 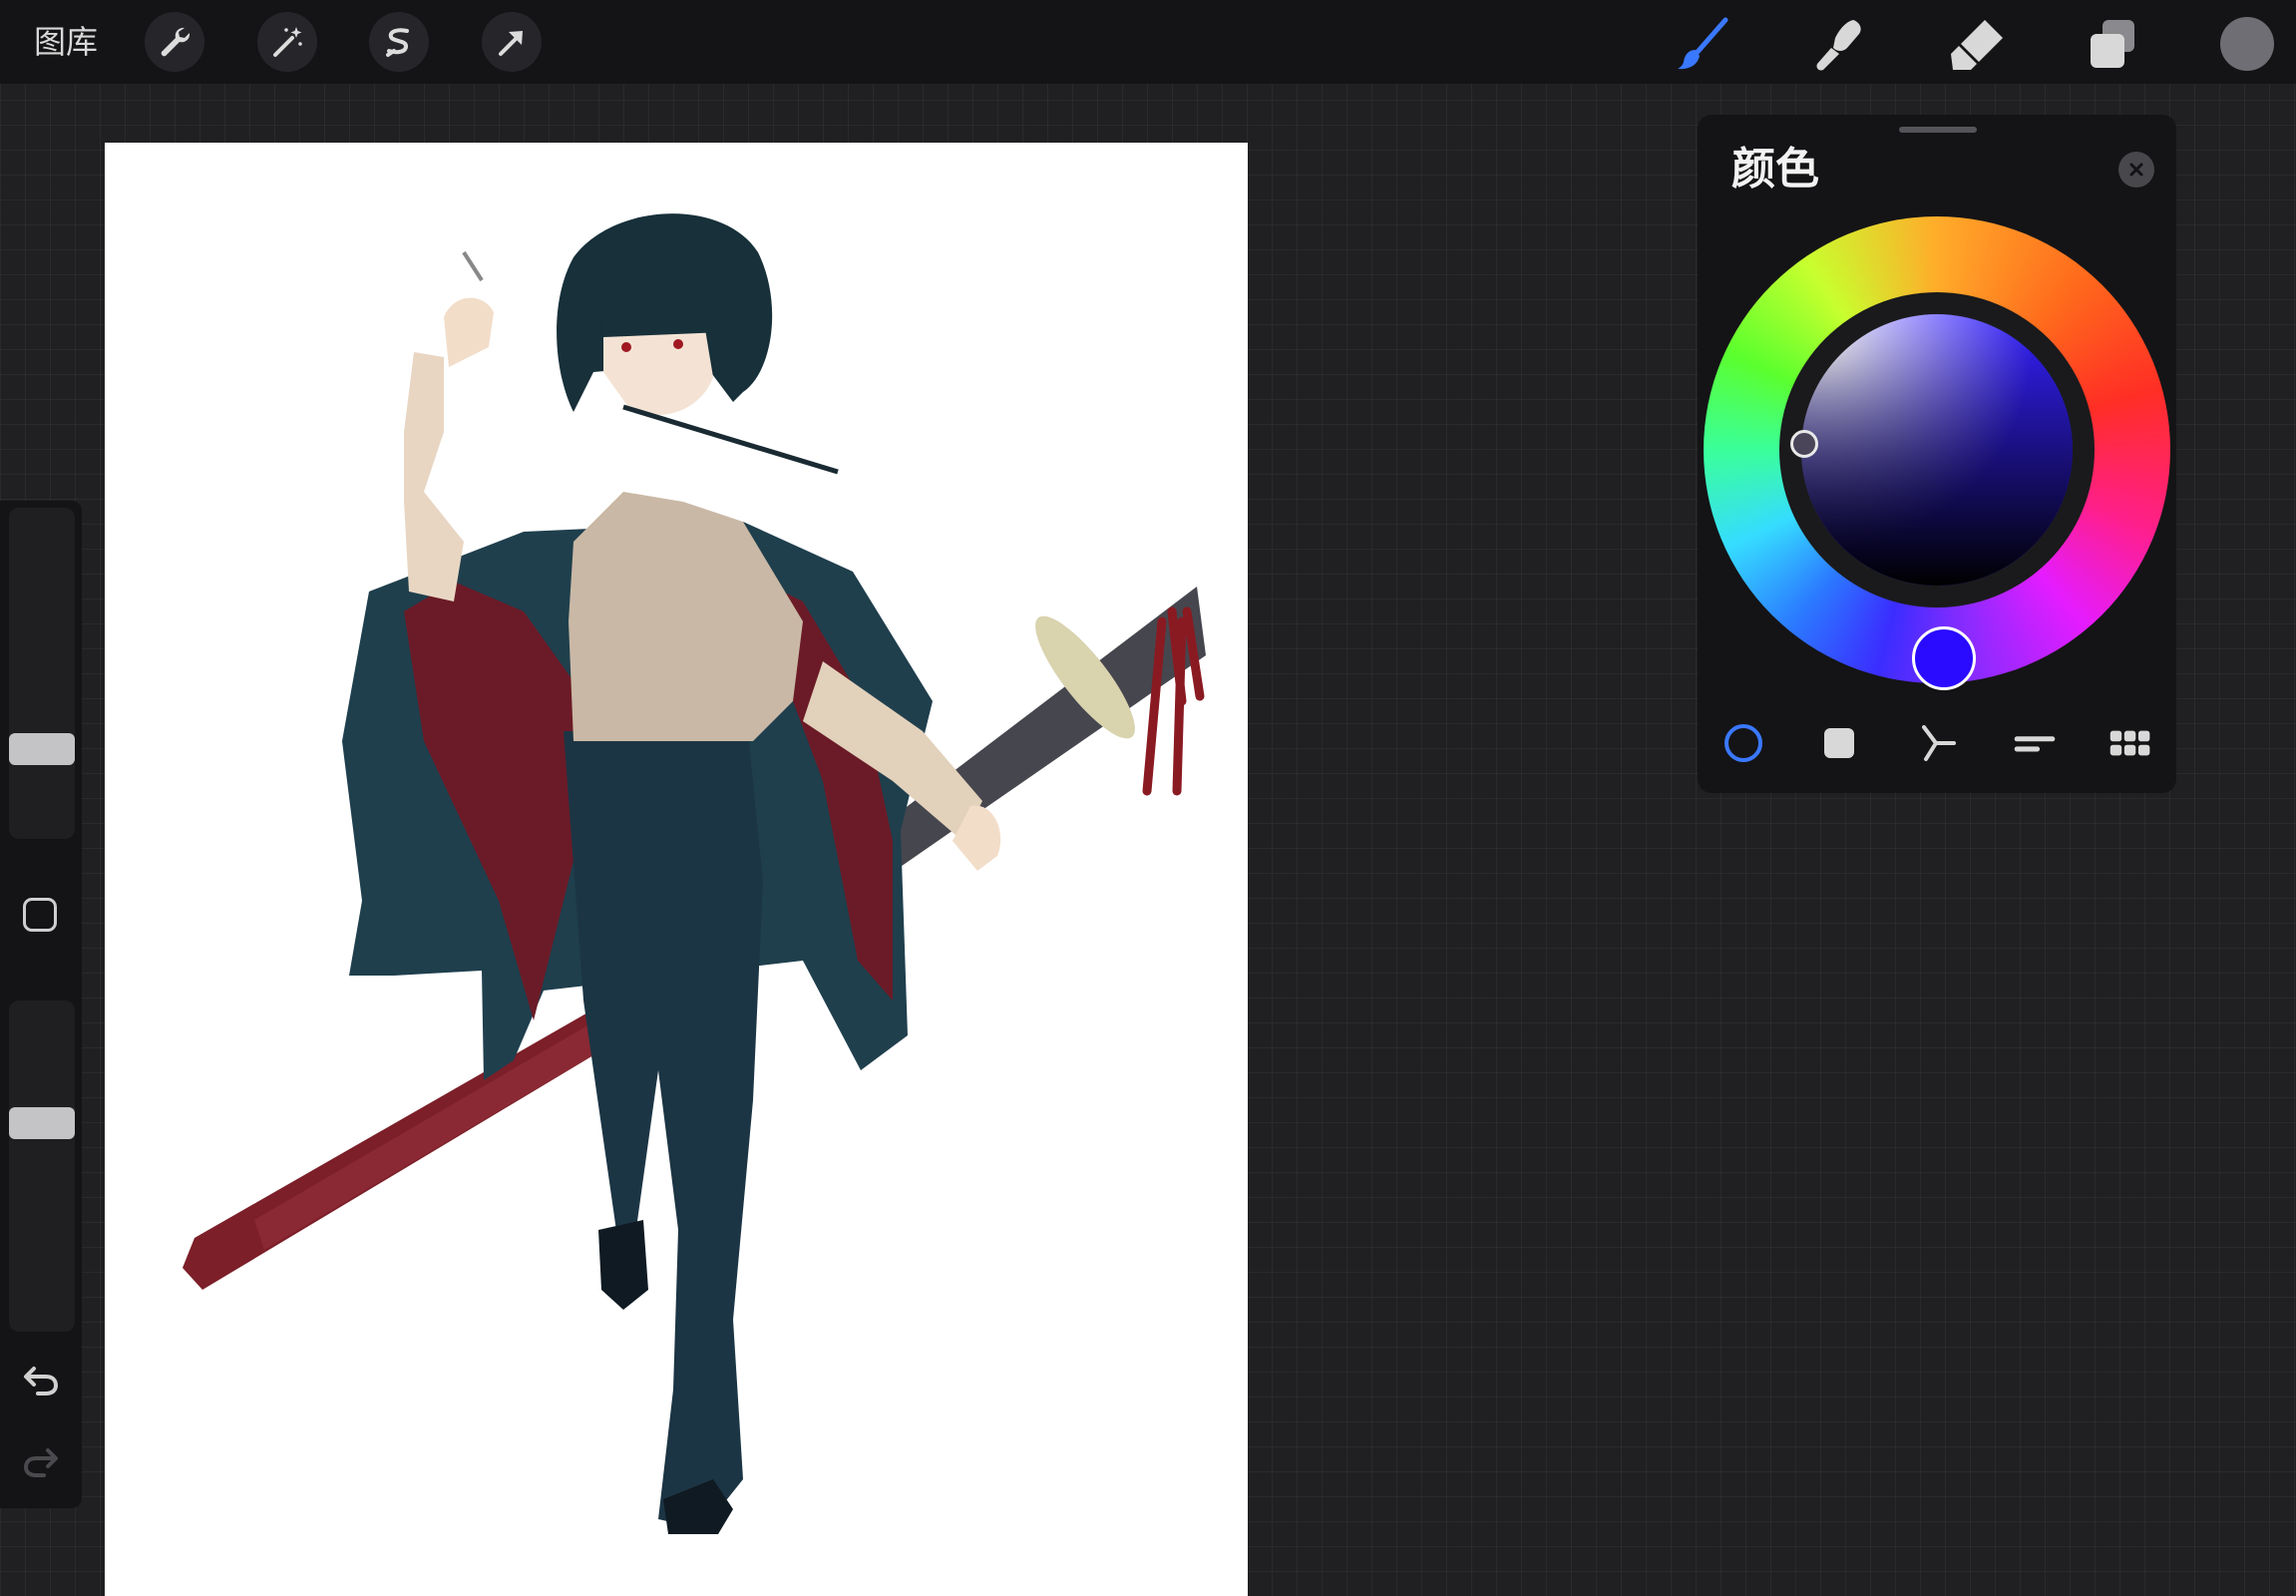 What do you see at coordinates (42, 673) in the screenshot?
I see `brush-size-slider` at bounding box center [42, 673].